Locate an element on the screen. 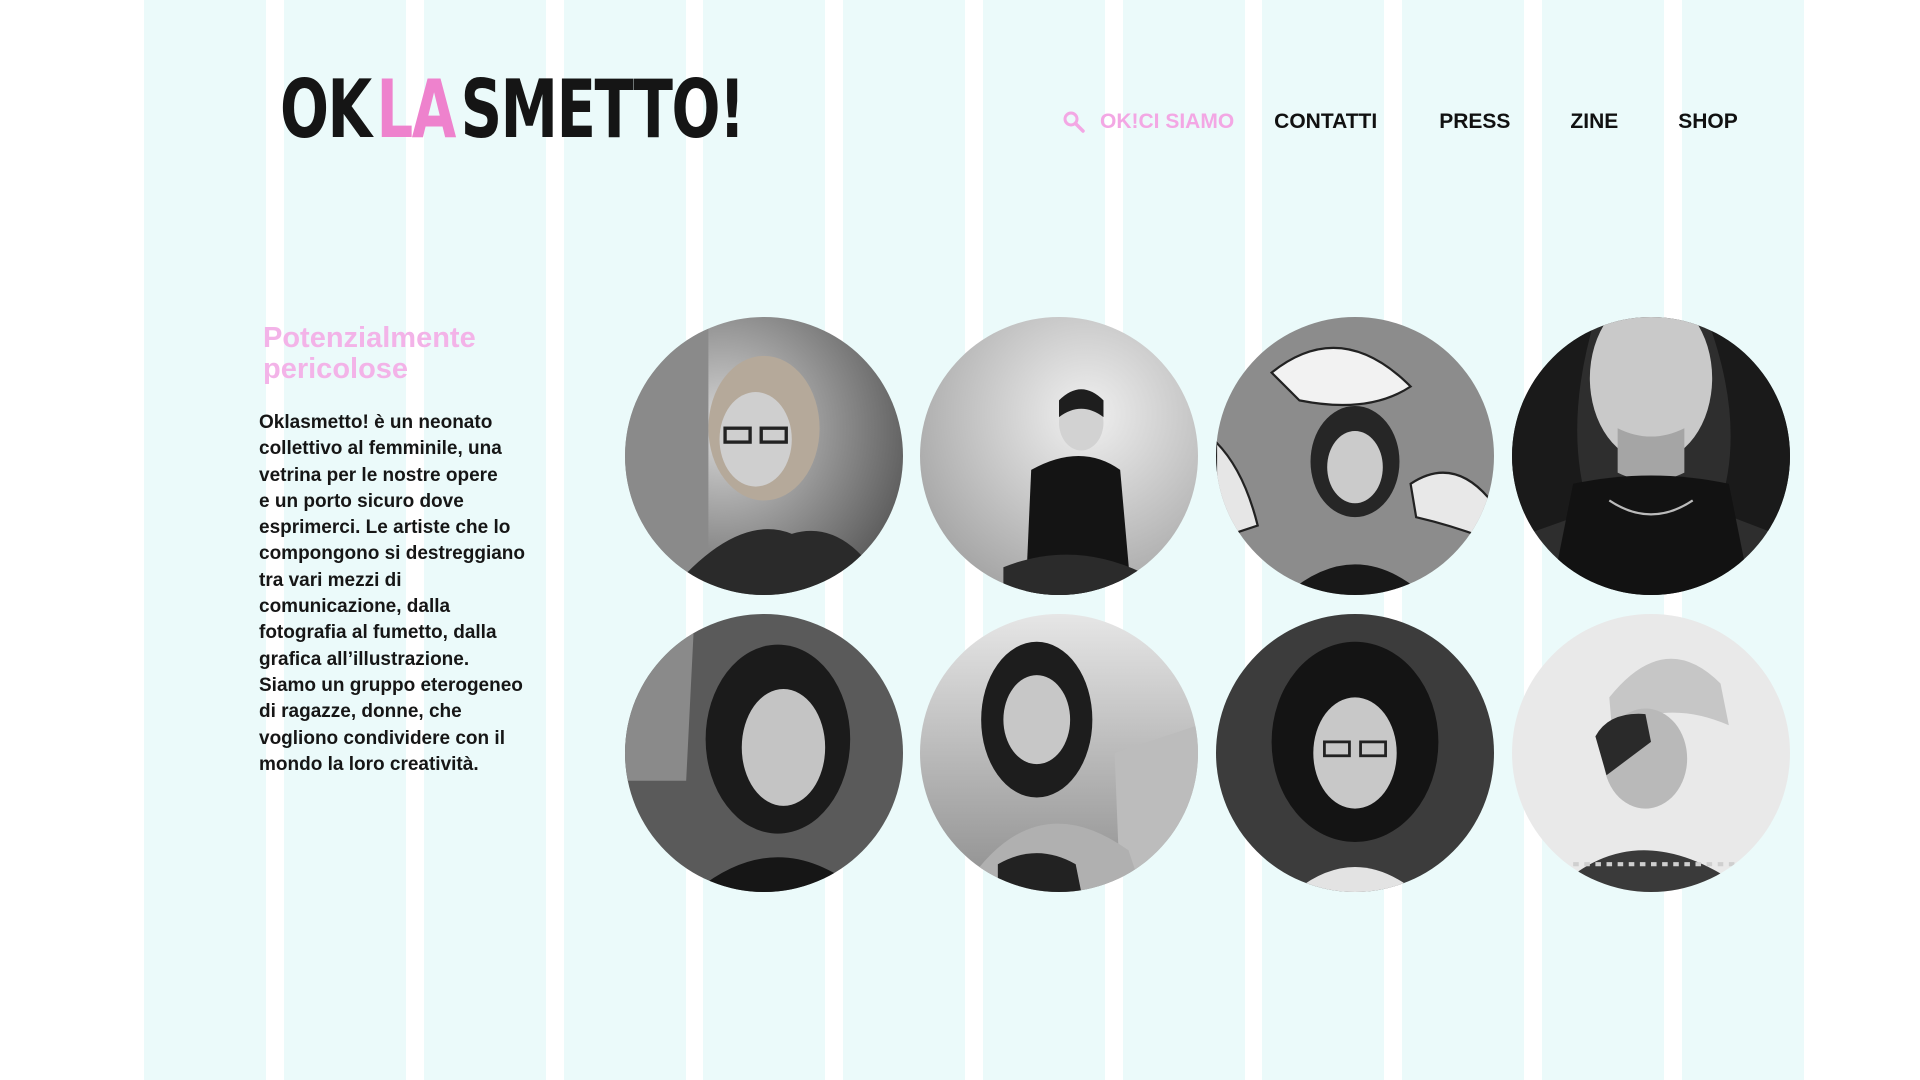  nav-item-zine: ZINE is located at coordinates (1594, 122).